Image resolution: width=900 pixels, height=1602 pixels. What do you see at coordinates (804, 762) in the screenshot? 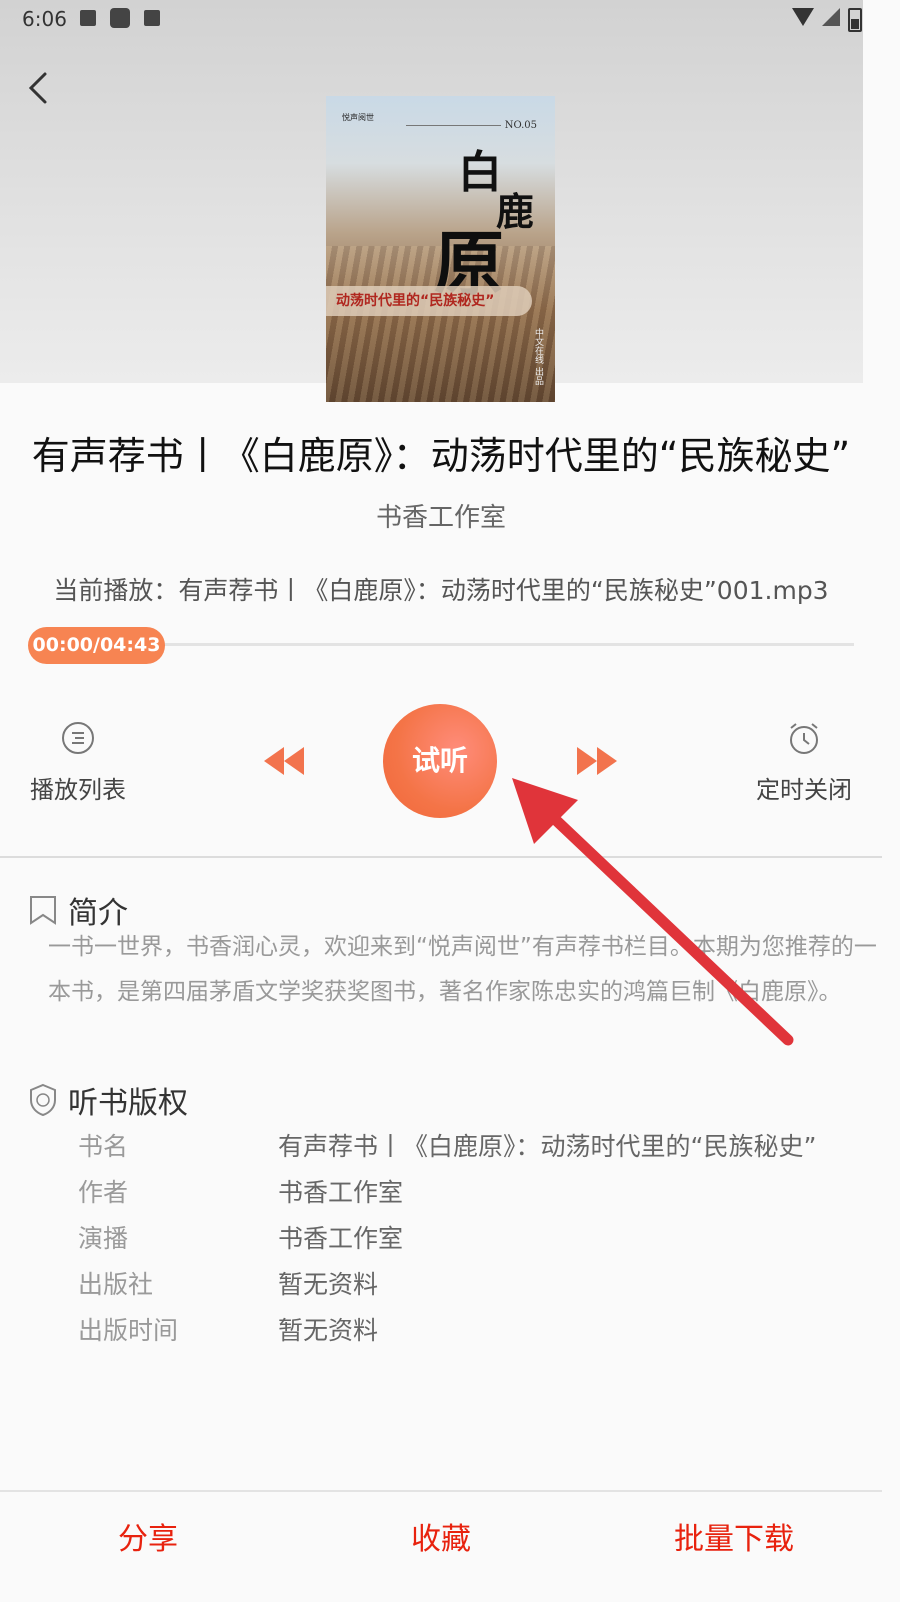
I see `sleep-timer-button: 定时关闭` at bounding box center [804, 762].